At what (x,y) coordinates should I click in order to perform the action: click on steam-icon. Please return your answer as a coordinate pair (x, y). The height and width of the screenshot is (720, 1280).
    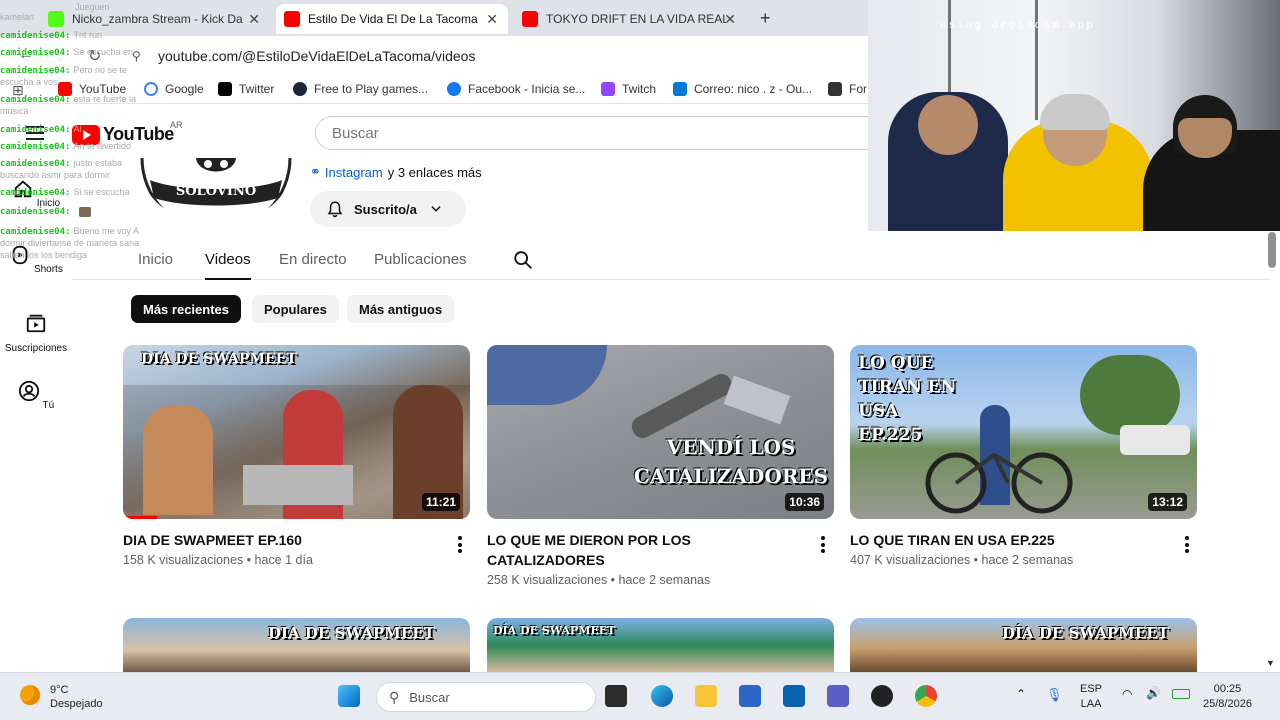
    Looking at the image, I should click on (300, 89).